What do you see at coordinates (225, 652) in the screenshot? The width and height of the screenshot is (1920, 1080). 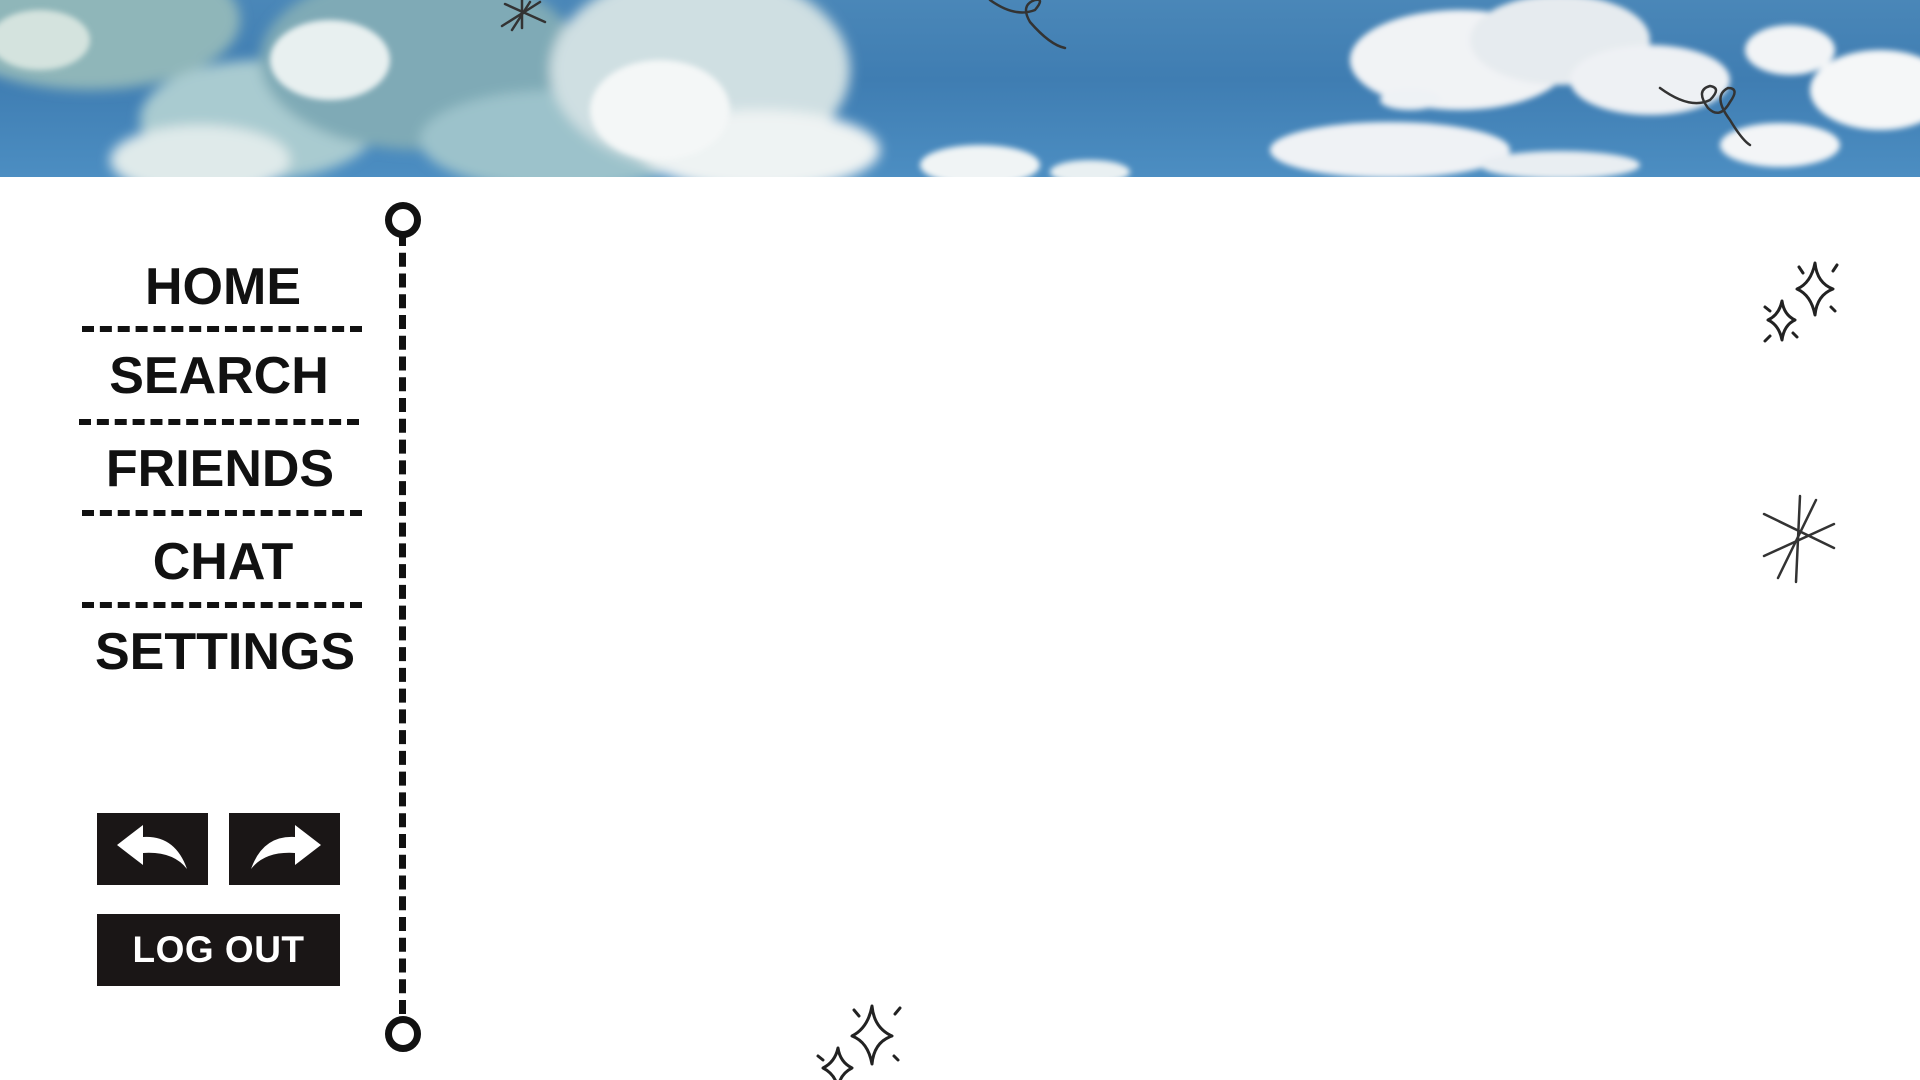 I see `nav-item-settings: SETTINGS` at bounding box center [225, 652].